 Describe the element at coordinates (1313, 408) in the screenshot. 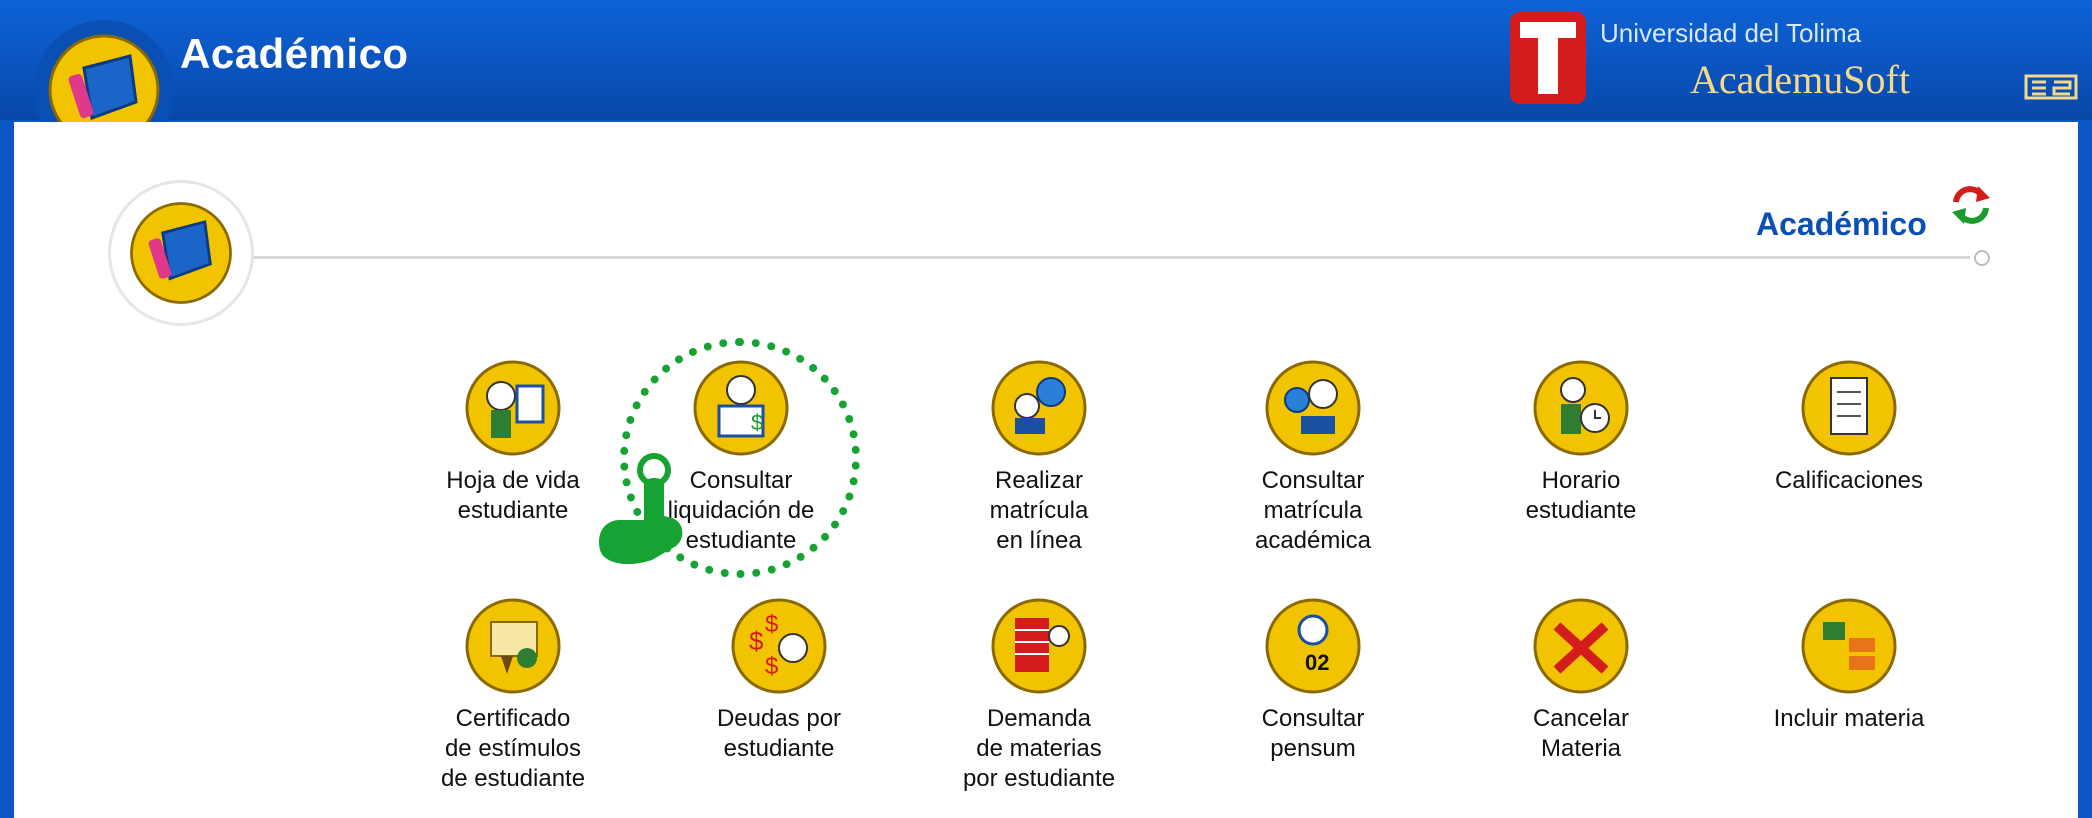

I see `enroll-view-icon` at that location.